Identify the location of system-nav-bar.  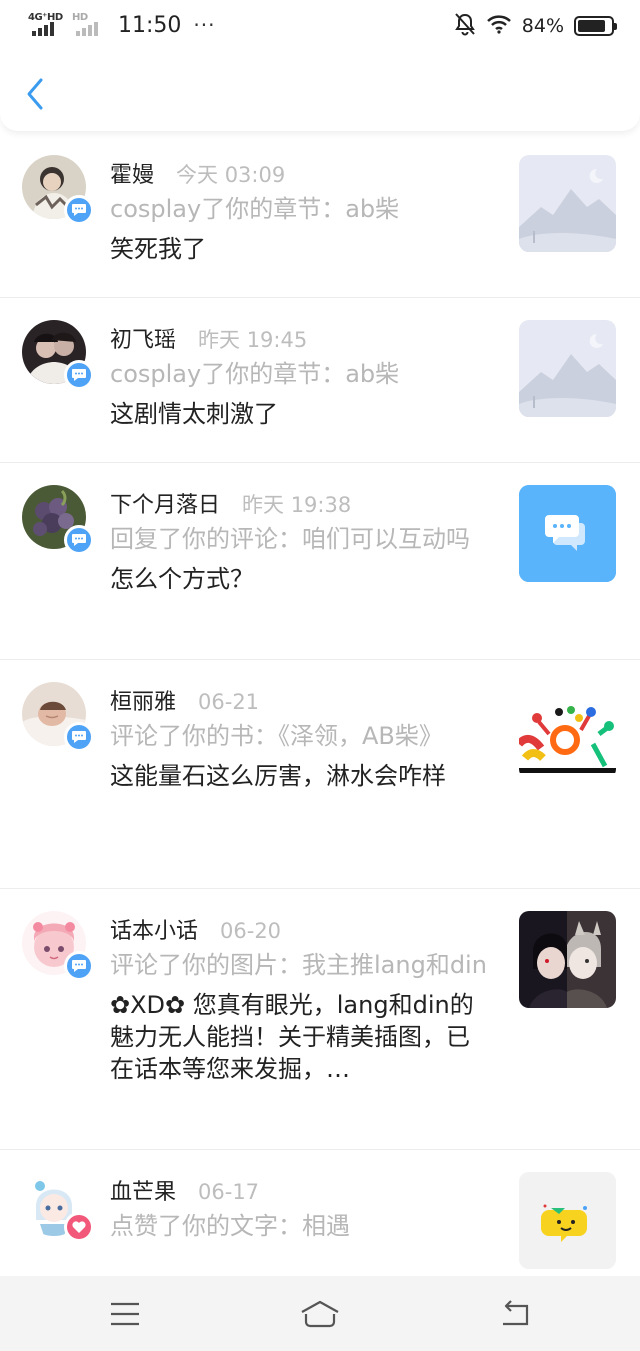
(320, 1313).